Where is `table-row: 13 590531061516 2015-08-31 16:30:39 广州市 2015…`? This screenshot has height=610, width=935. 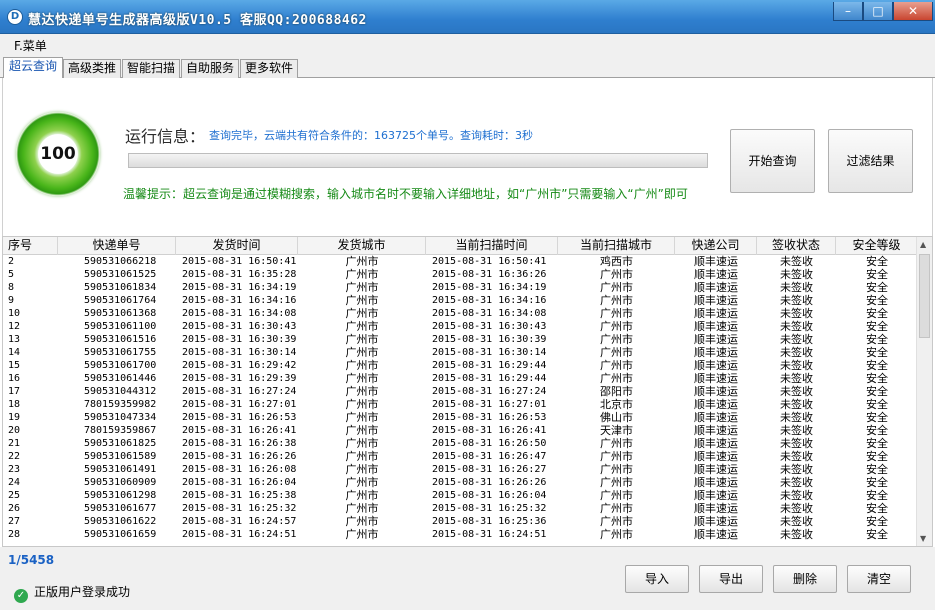 table-row: 13 590531061516 2015-08-31 16:30:39 广州市 2015… is located at coordinates (460, 339).